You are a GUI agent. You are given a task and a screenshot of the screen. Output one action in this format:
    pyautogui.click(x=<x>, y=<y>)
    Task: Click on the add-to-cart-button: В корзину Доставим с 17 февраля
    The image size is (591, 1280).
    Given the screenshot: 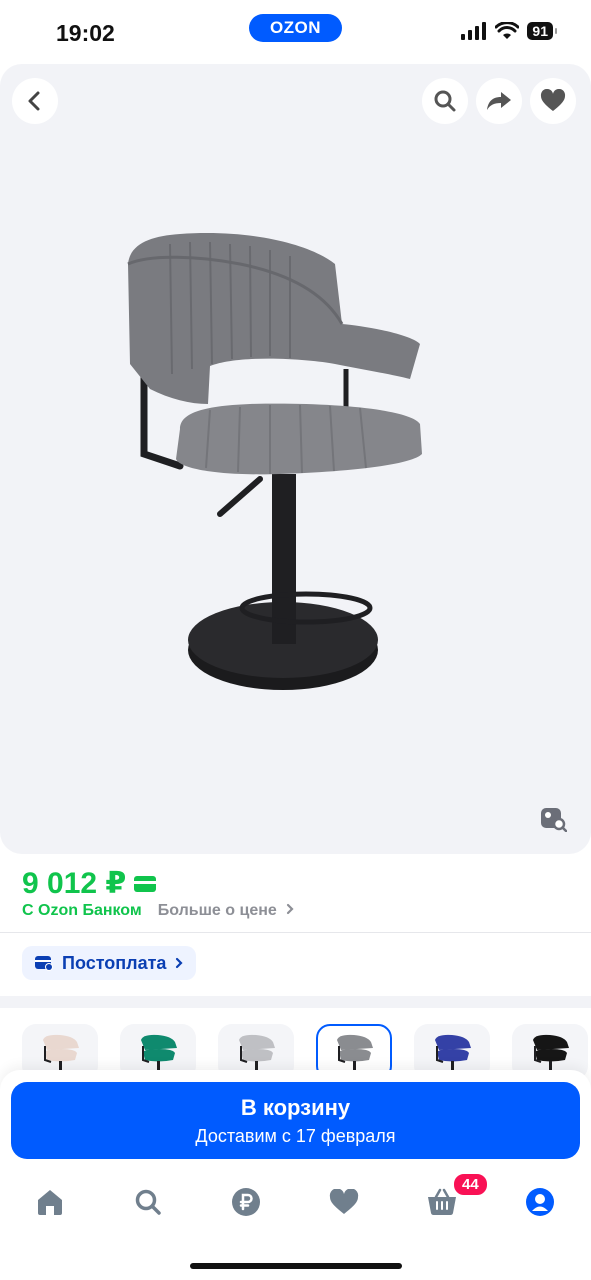 What is the action you would take?
    pyautogui.click(x=295, y=1120)
    